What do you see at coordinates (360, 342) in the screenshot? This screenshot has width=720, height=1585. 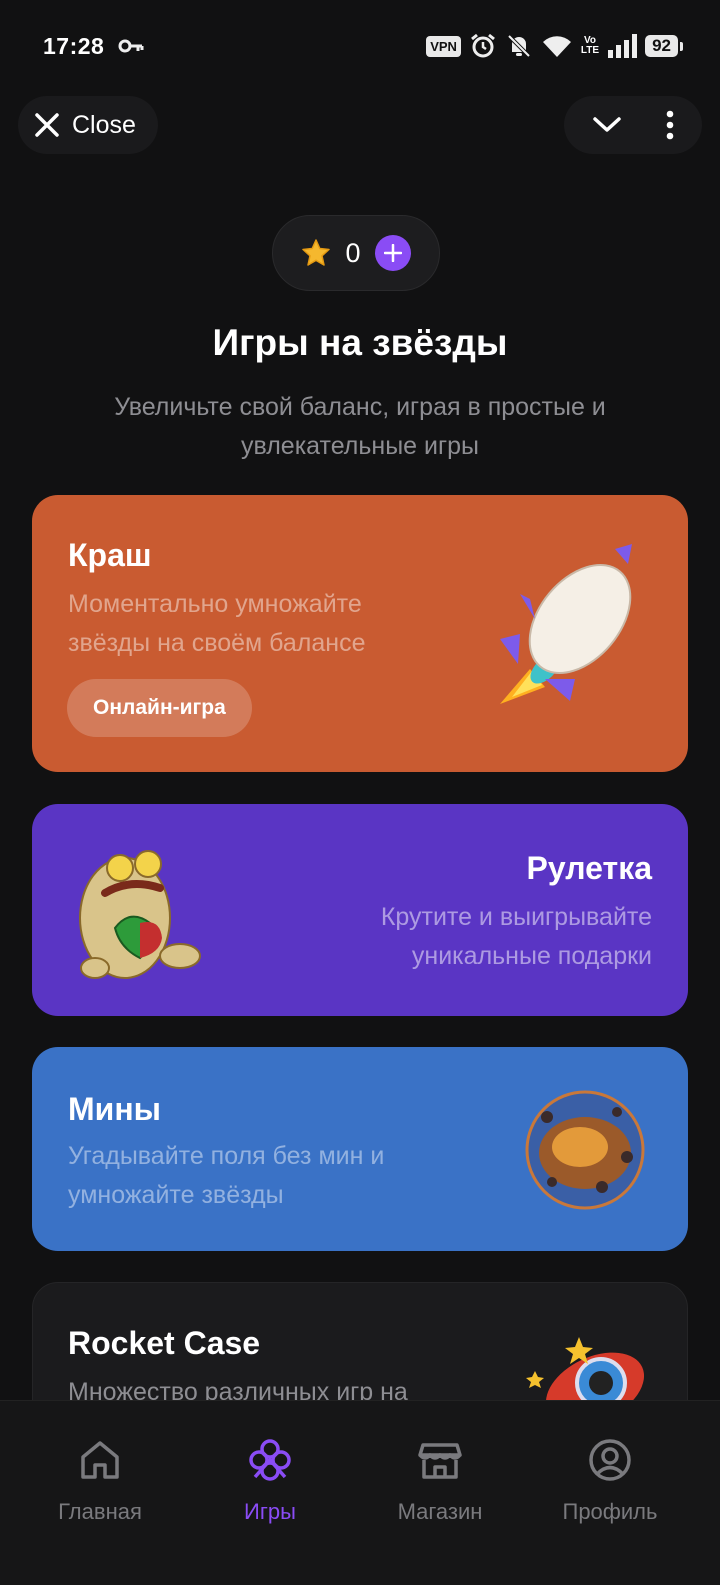 I see `page-title: Игры на звёзды` at bounding box center [360, 342].